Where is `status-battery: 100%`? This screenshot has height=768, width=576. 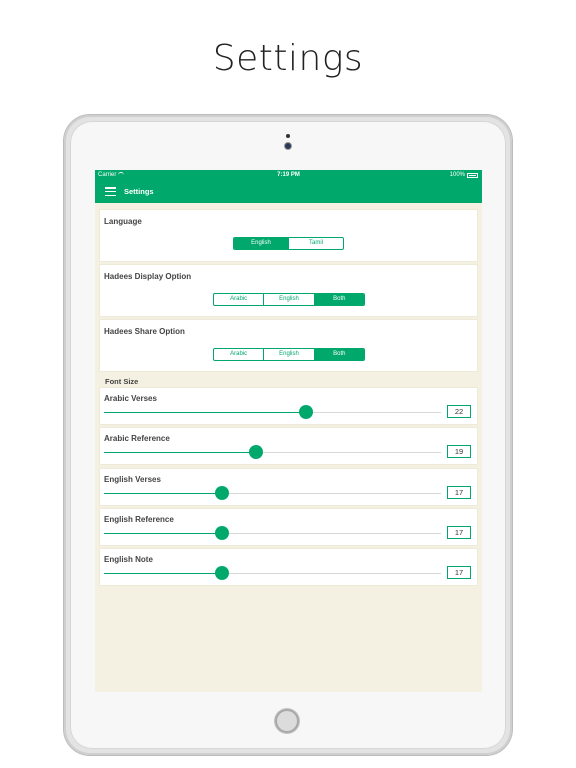 status-battery: 100% is located at coordinates (464, 175).